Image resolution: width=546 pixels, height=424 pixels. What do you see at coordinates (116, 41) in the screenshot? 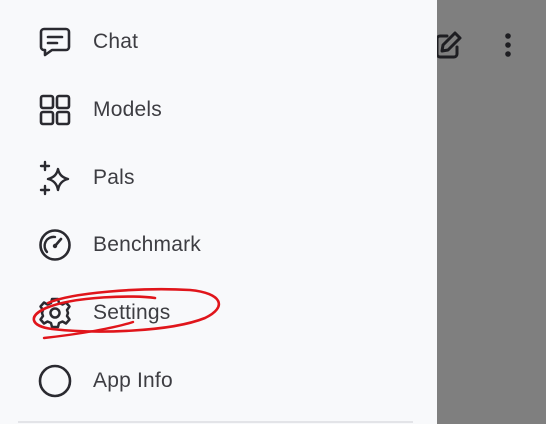
I see `drawer-item-label: Chat` at bounding box center [116, 41].